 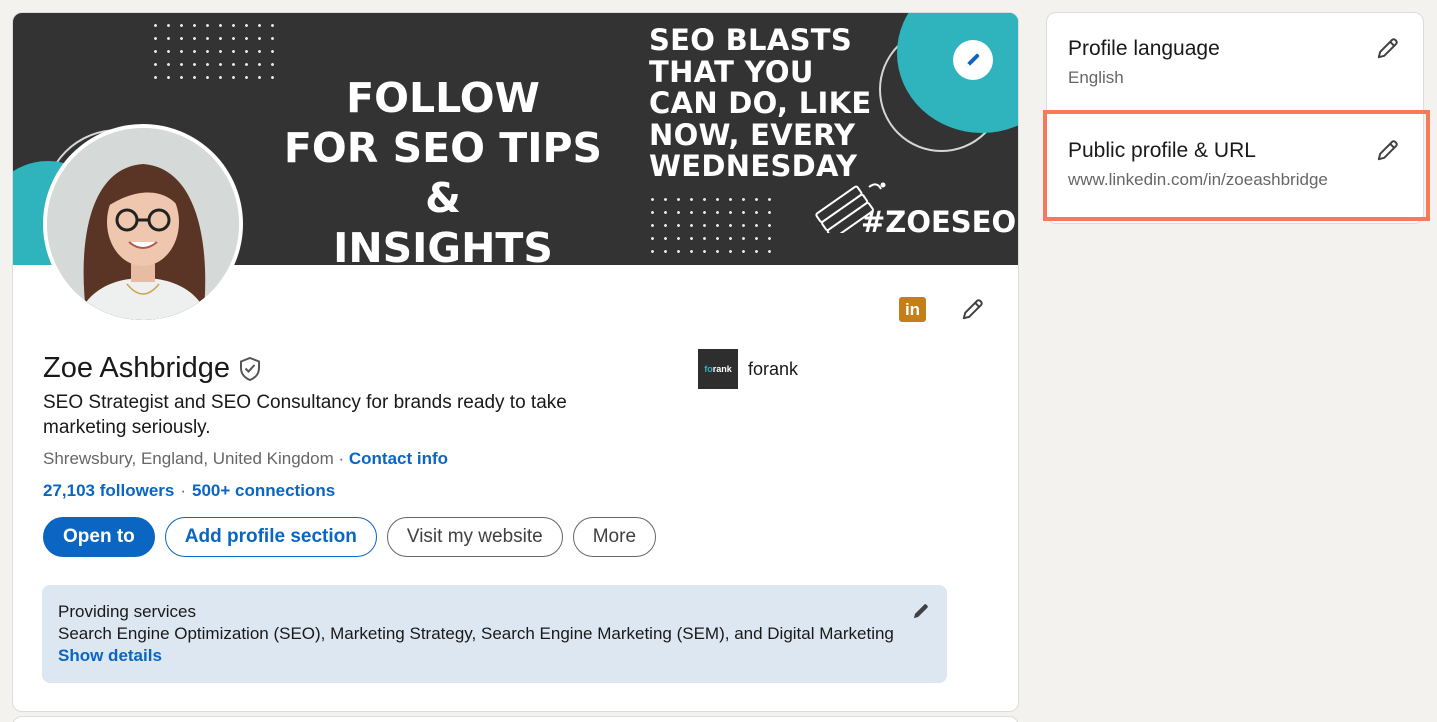 What do you see at coordinates (515, 719) in the screenshot?
I see `next-section-card` at bounding box center [515, 719].